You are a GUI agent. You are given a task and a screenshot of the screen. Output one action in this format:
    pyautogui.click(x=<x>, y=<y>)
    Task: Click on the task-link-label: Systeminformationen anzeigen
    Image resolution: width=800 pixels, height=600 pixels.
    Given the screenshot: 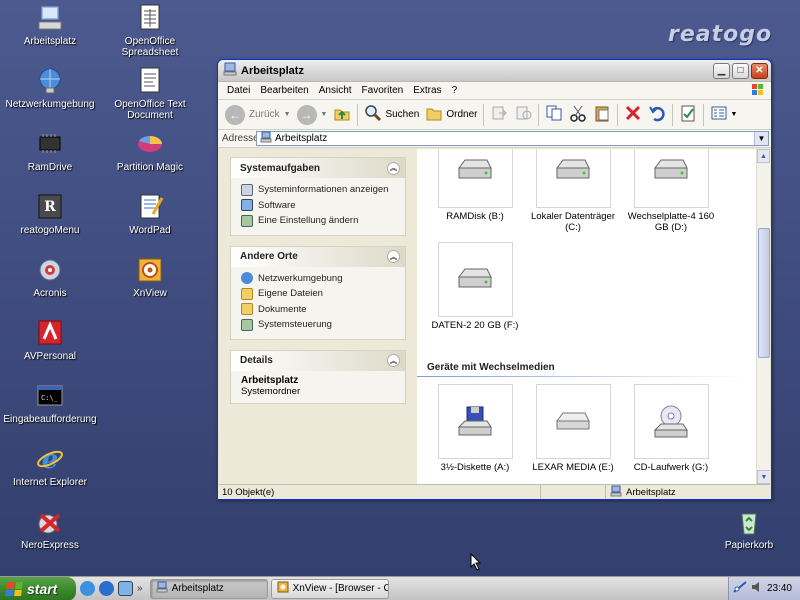 What is the action you would take?
    pyautogui.click(x=323, y=190)
    